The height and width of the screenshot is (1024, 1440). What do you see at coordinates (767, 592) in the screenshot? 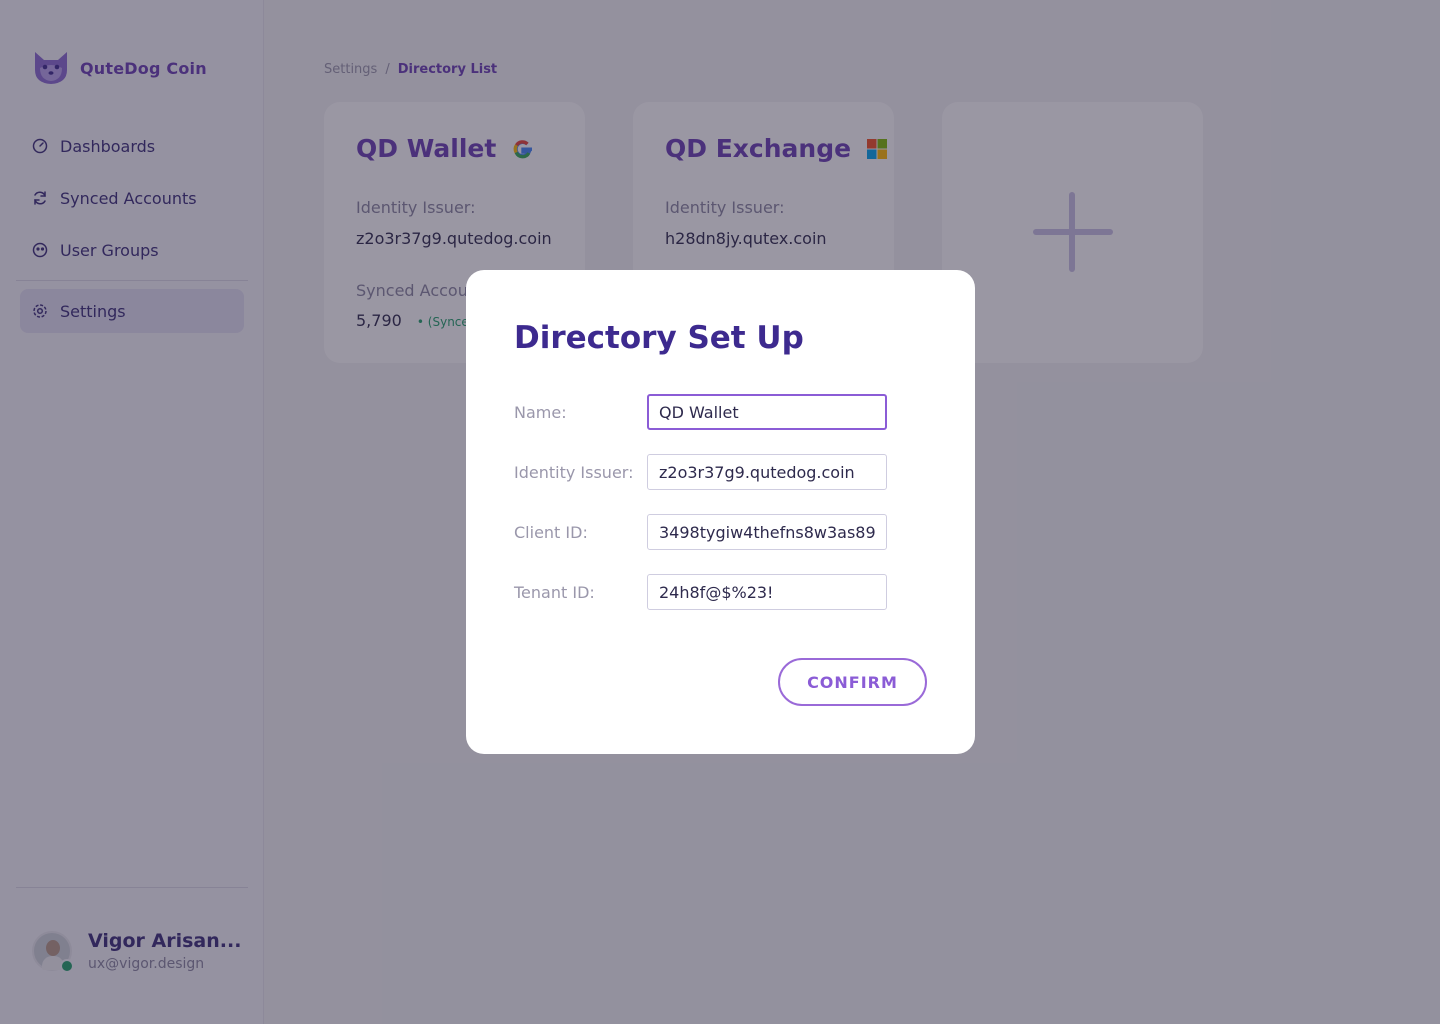
I see `tenant-id-input` at bounding box center [767, 592].